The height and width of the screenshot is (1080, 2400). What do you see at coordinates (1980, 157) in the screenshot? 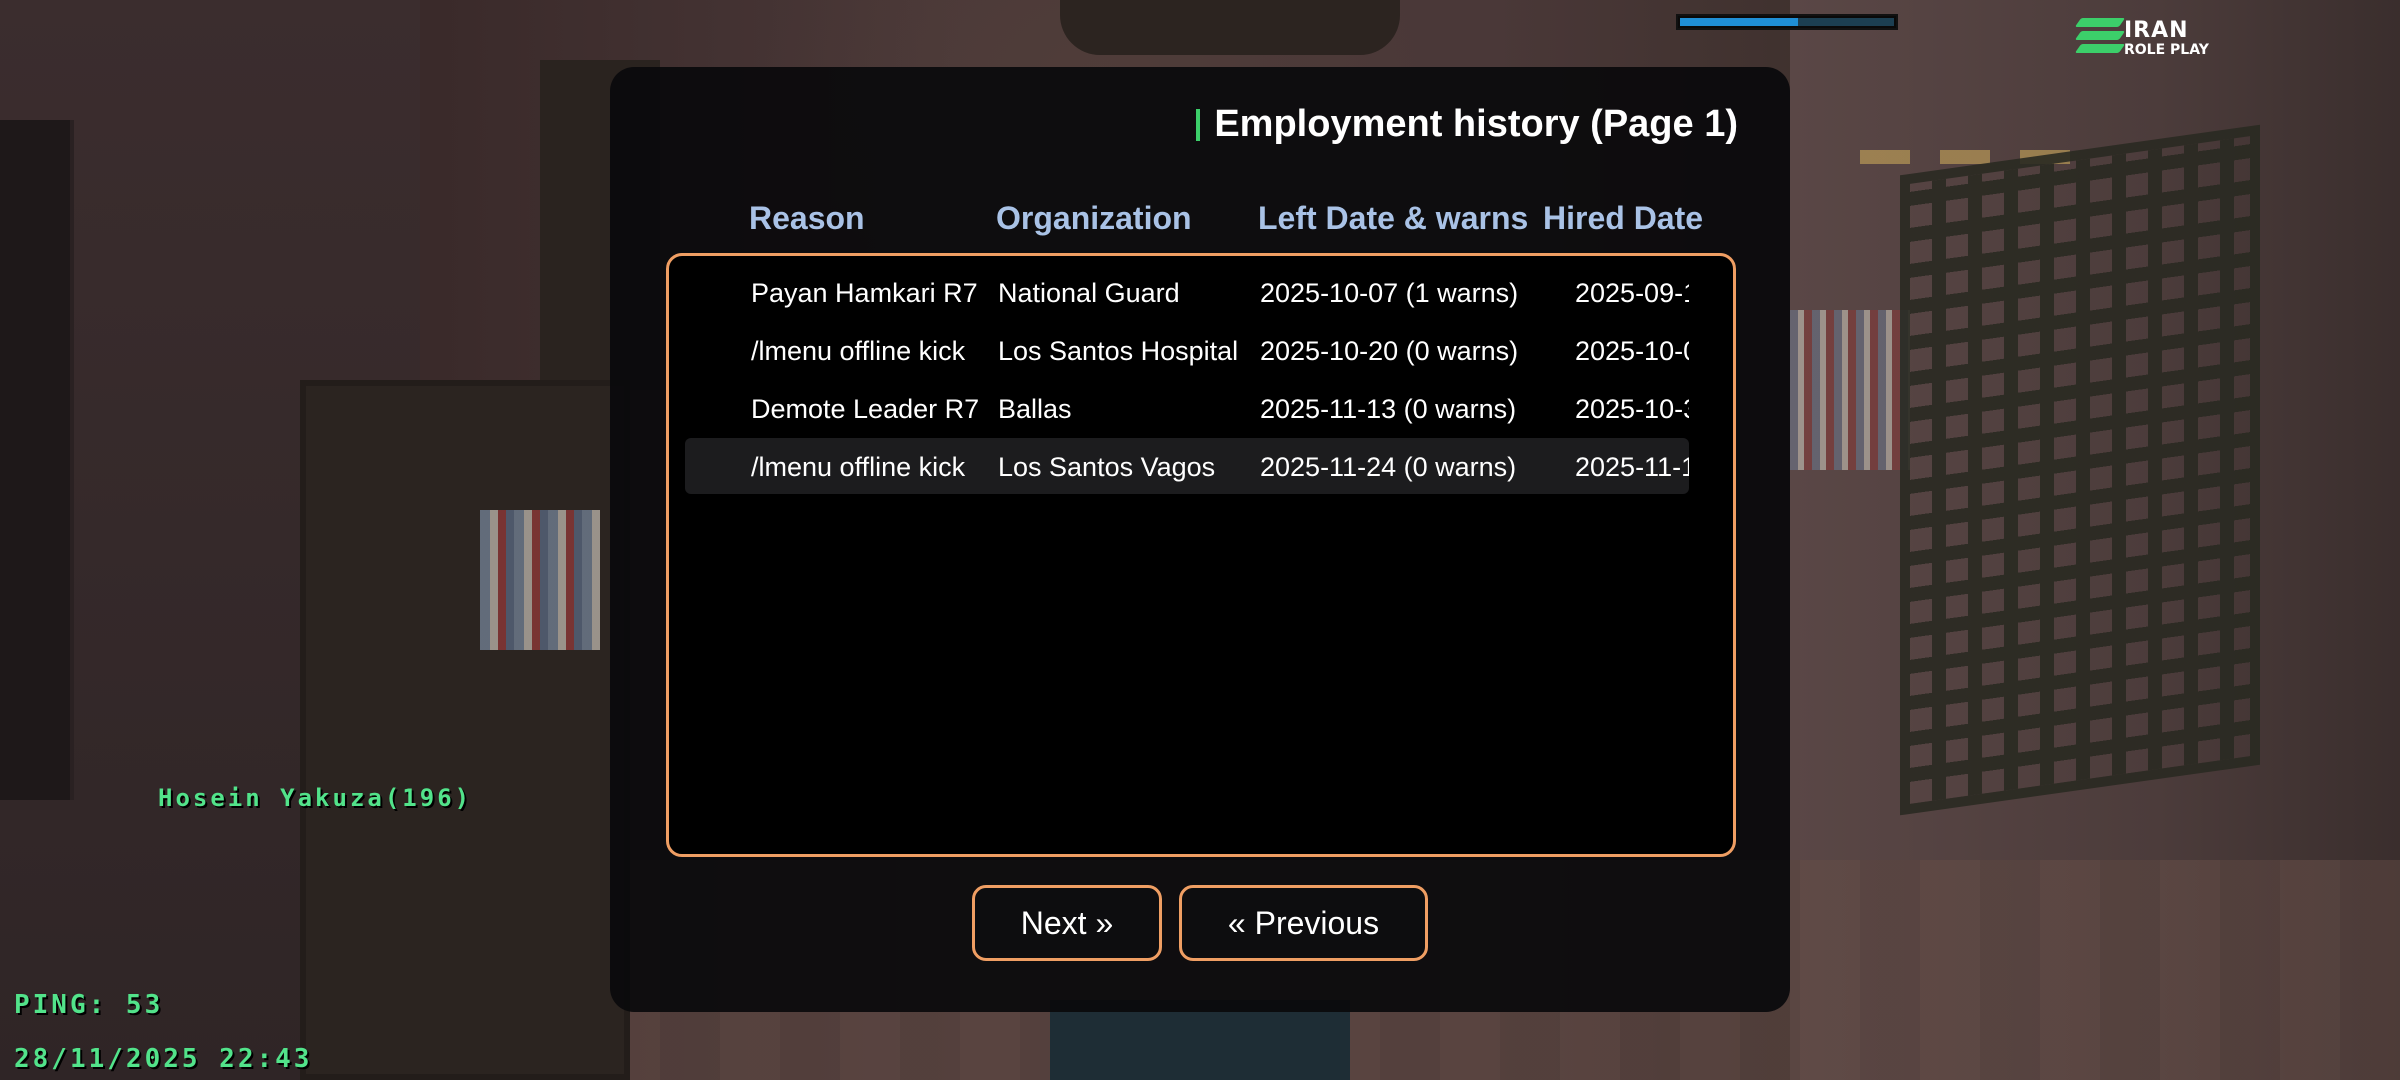
I see `scene-ceiling-lights` at bounding box center [1980, 157].